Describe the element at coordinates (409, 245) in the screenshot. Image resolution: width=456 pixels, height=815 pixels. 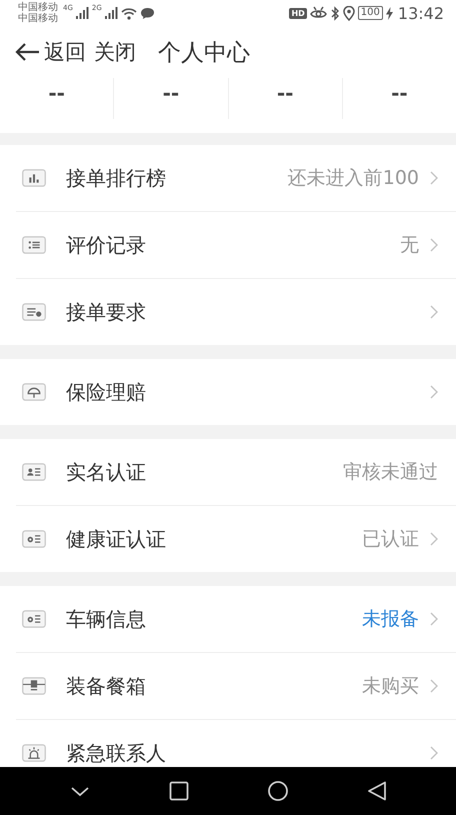
I see `item-value: 无` at that location.